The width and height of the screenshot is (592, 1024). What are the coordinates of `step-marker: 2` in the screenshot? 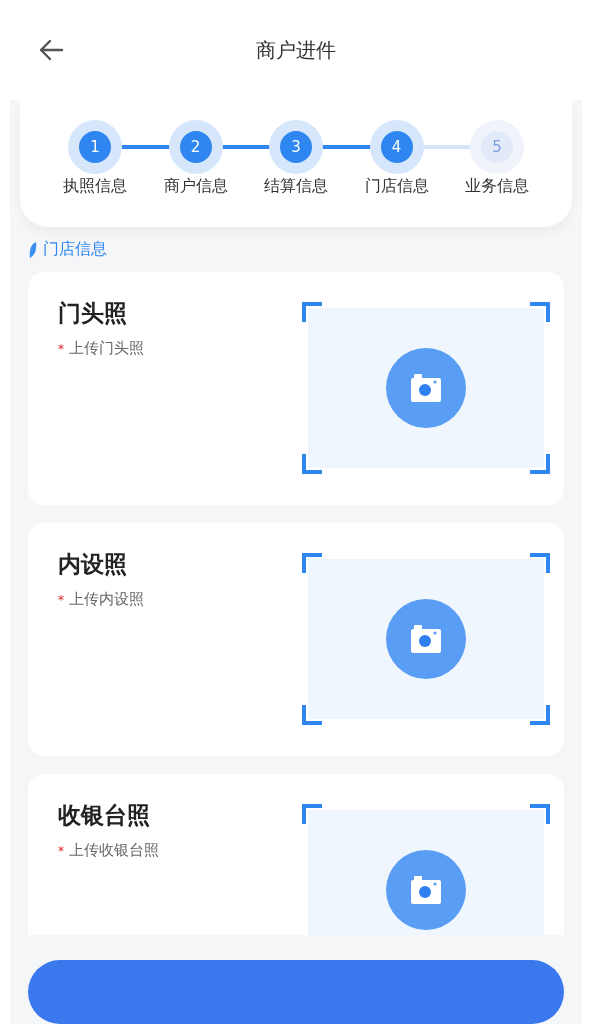 It's located at (195, 147).